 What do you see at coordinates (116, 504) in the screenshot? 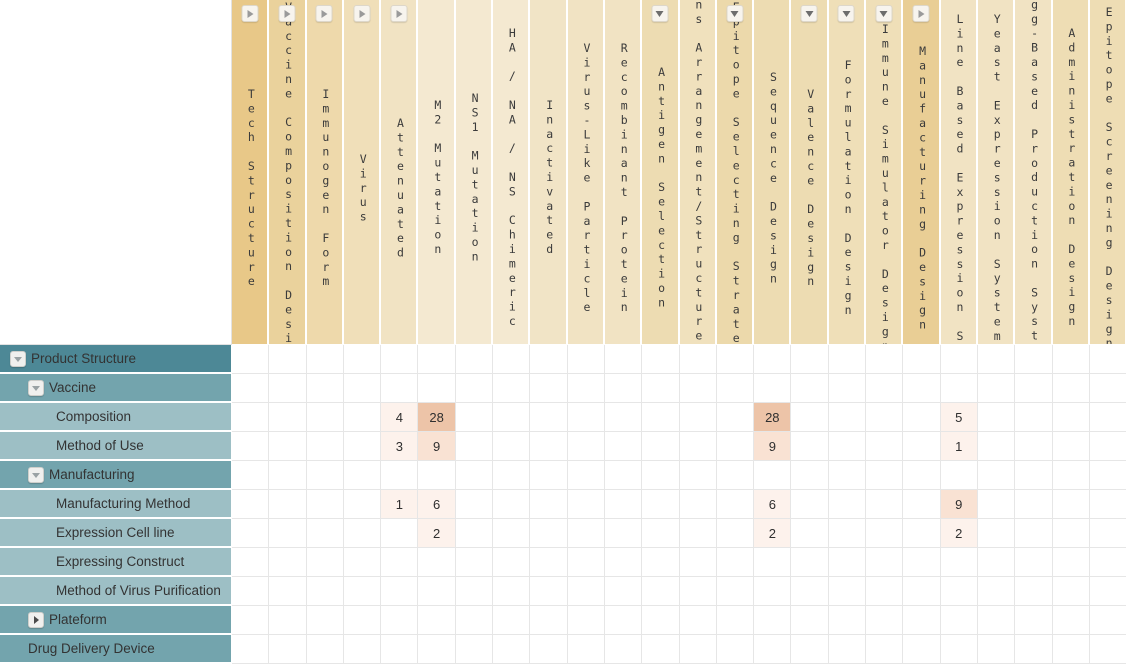
I see `row-header-manufacturing-method: Manufacturing Method` at bounding box center [116, 504].